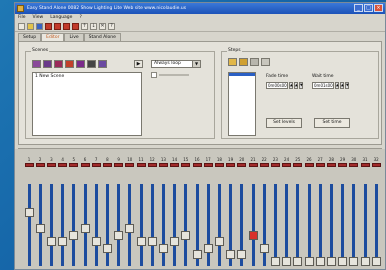 Image resolution: width=386 pixels, height=270 pixels. What do you see at coordinates (111, 26) in the screenshot?
I see `help-icon: ?` at bounding box center [111, 26].